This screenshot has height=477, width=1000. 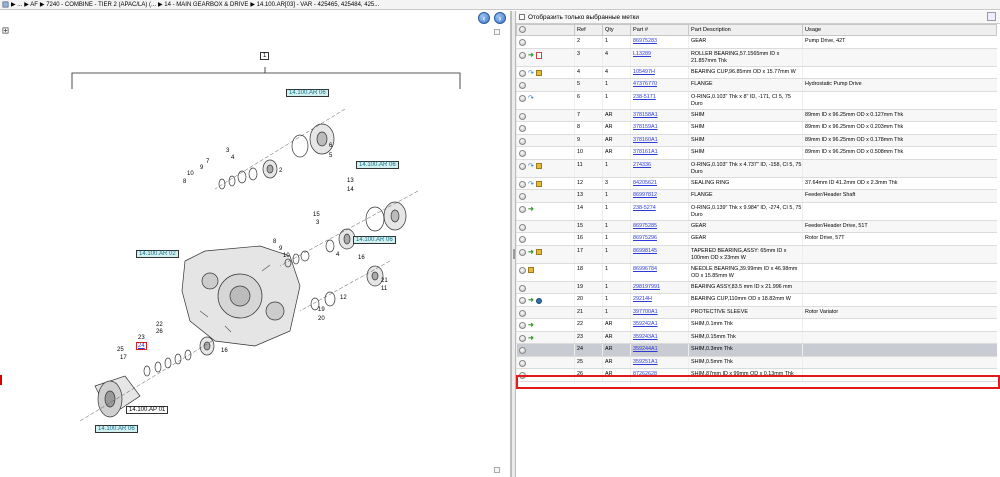 I want to click on part-number-link: 84205621, so click(x=645, y=183).